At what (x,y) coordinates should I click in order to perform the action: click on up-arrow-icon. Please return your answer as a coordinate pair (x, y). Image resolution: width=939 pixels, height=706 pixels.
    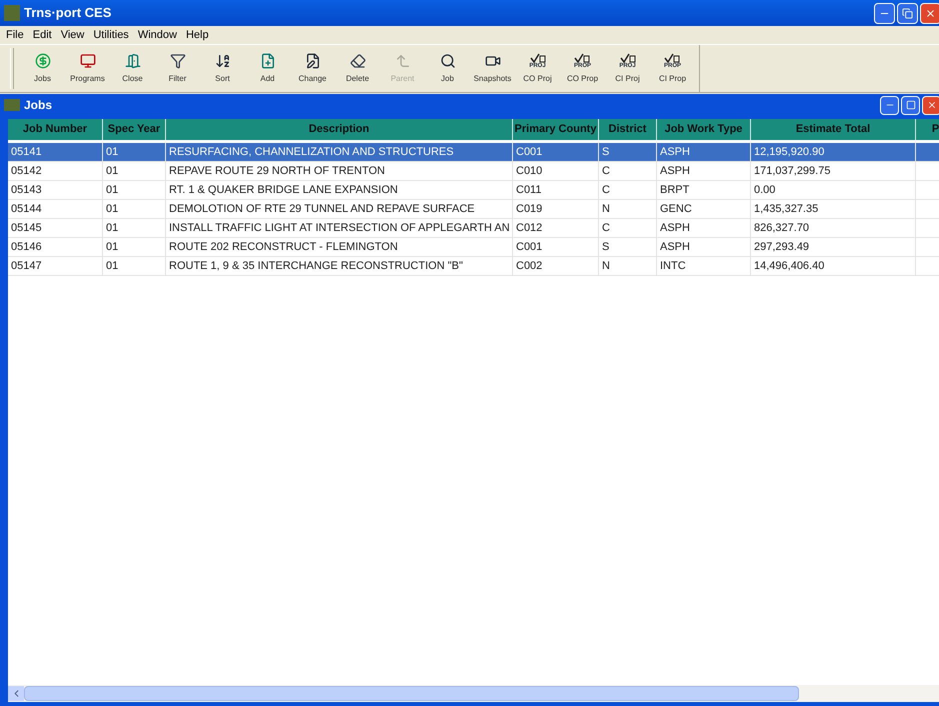
    Looking at the image, I should click on (402, 60).